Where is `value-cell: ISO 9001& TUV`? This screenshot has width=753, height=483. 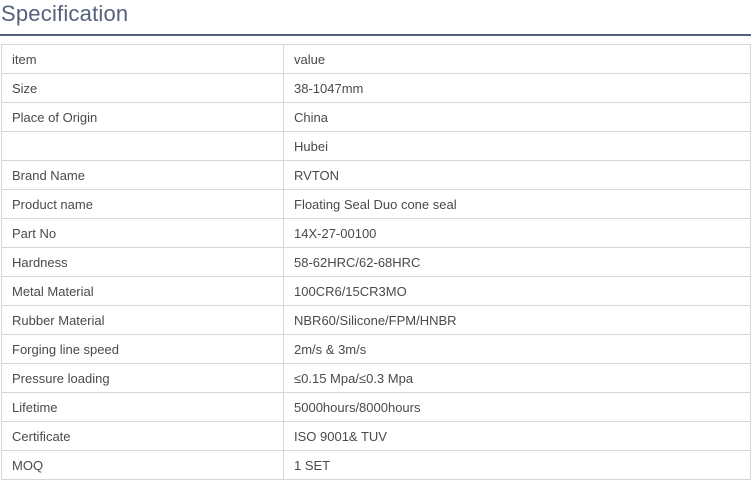
value-cell: ISO 9001& TUV is located at coordinates (517, 436).